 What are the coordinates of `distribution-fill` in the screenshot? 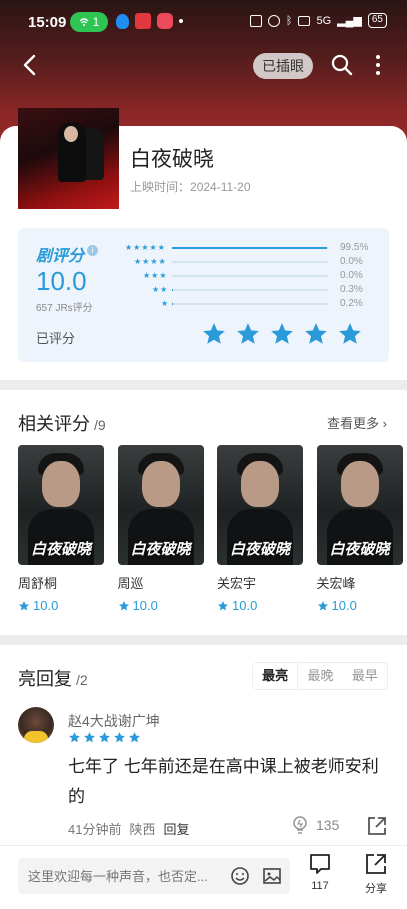 It's located at (250, 248).